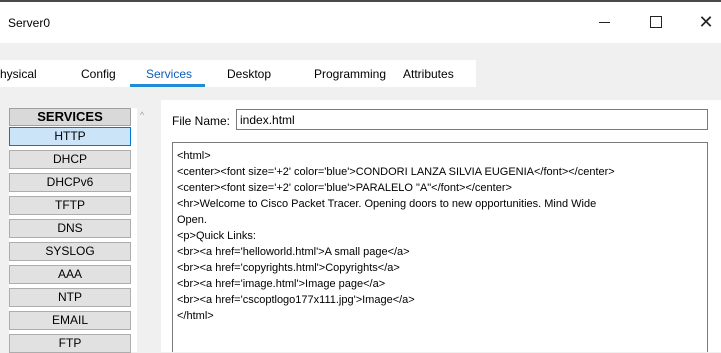  What do you see at coordinates (70, 182) in the screenshot?
I see `service-dhcpv6: DHCPv6` at bounding box center [70, 182].